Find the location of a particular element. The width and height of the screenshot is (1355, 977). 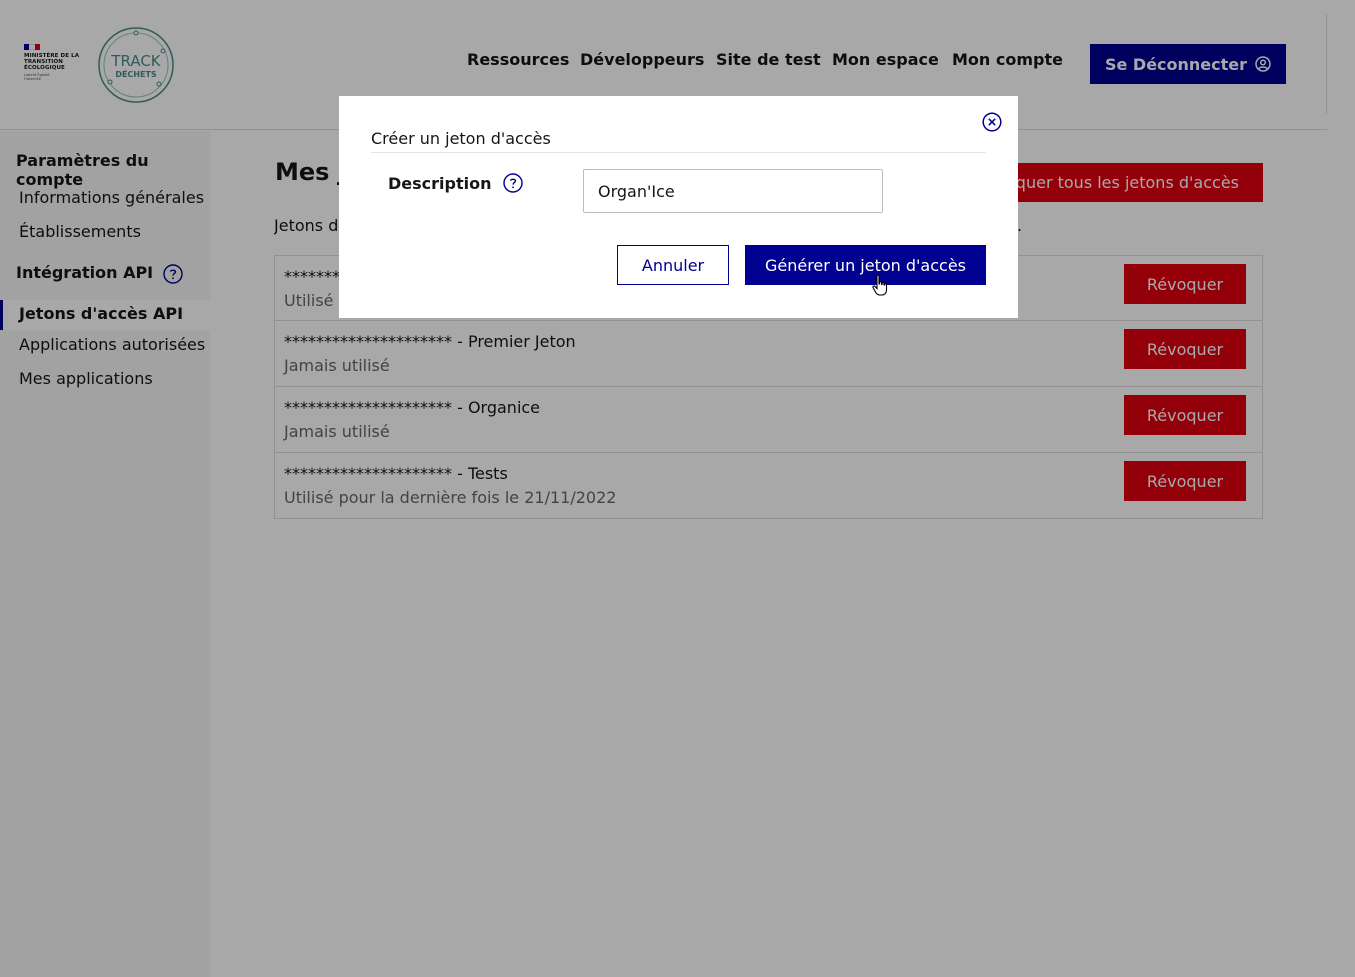

modal-divider is located at coordinates (678, 152).